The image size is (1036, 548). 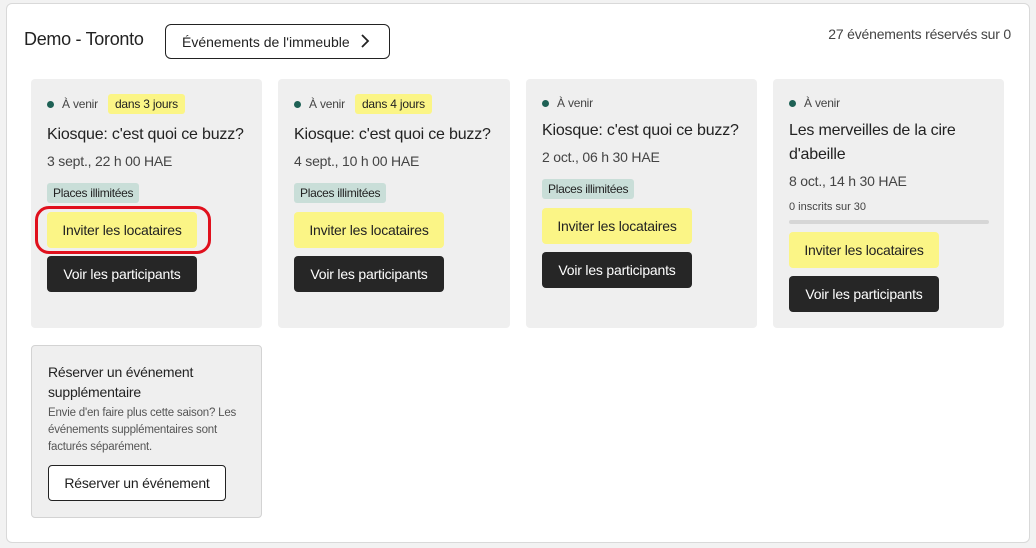 What do you see at coordinates (137, 483) in the screenshot?
I see `reserve-event-button: Réserver un événement` at bounding box center [137, 483].